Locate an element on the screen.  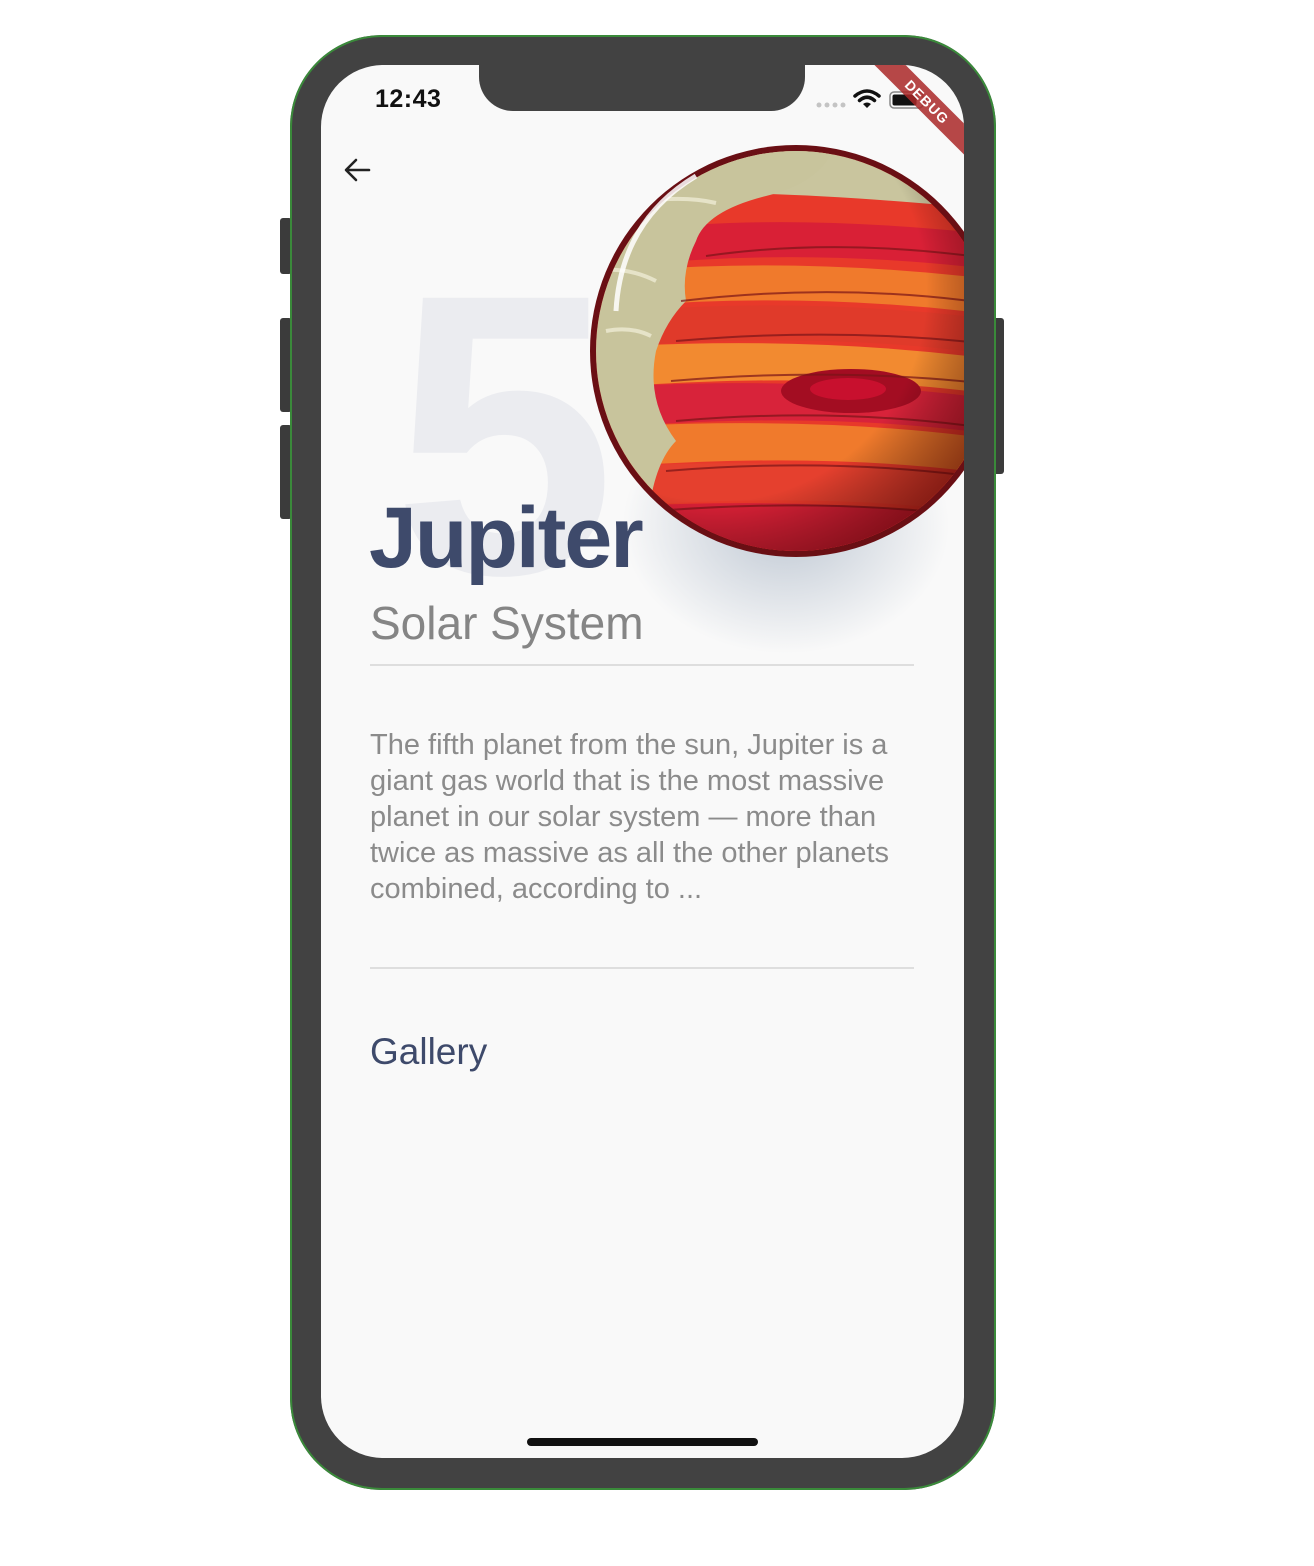
planet-system: Solar System is located at coordinates (507, 623).